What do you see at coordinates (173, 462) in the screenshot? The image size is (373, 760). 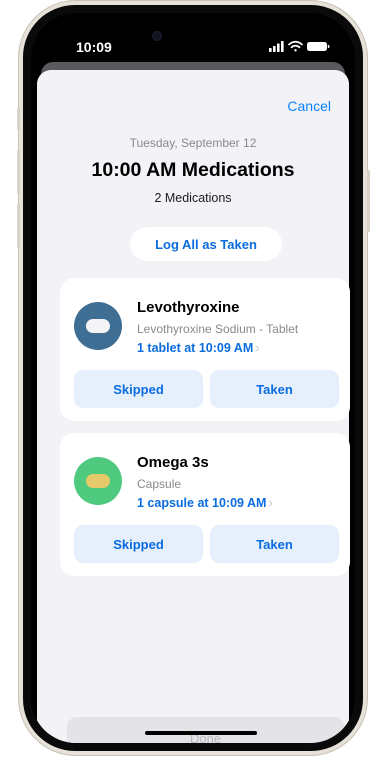 I see `medication-name: Omega 3s` at bounding box center [173, 462].